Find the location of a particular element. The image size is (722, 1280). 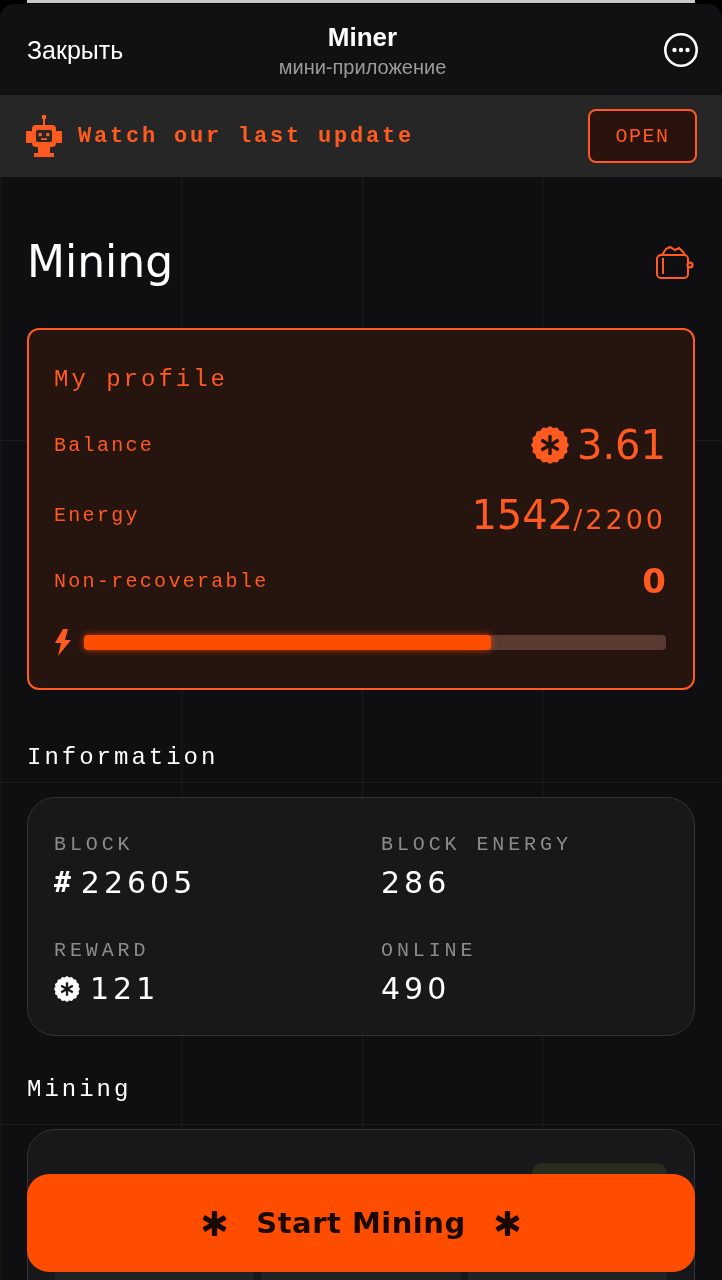

energy-max: /2200 is located at coordinates (619, 520).